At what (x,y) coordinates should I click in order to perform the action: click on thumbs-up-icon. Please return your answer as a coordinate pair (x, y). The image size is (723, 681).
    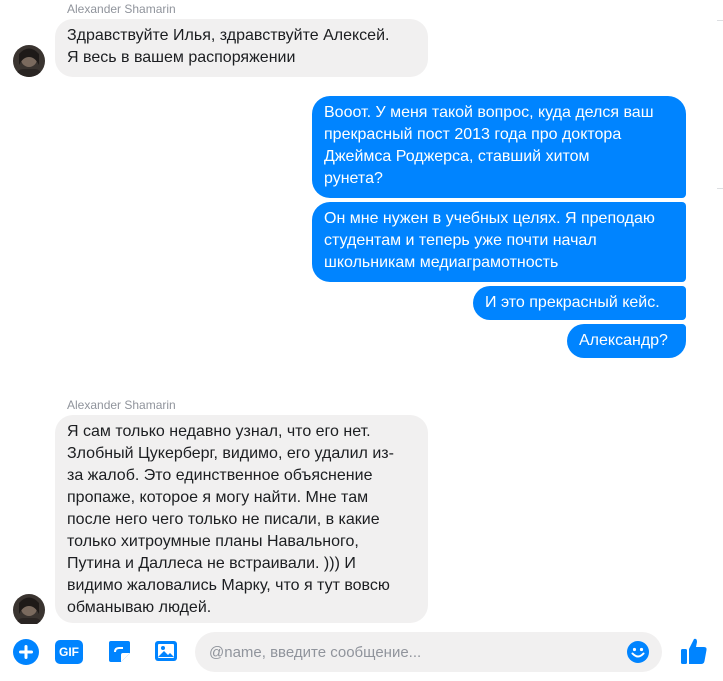
    Looking at the image, I should click on (694, 651).